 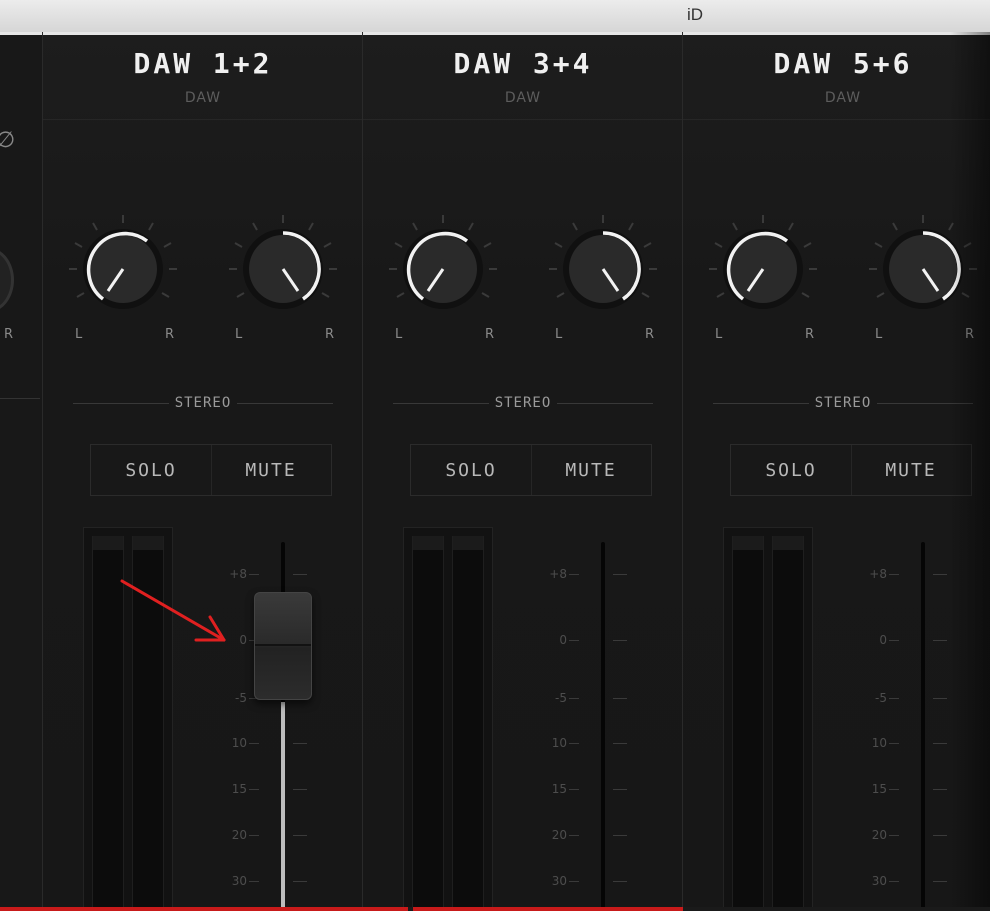 I want to click on playback-progress-bar, so click(x=495, y=909).